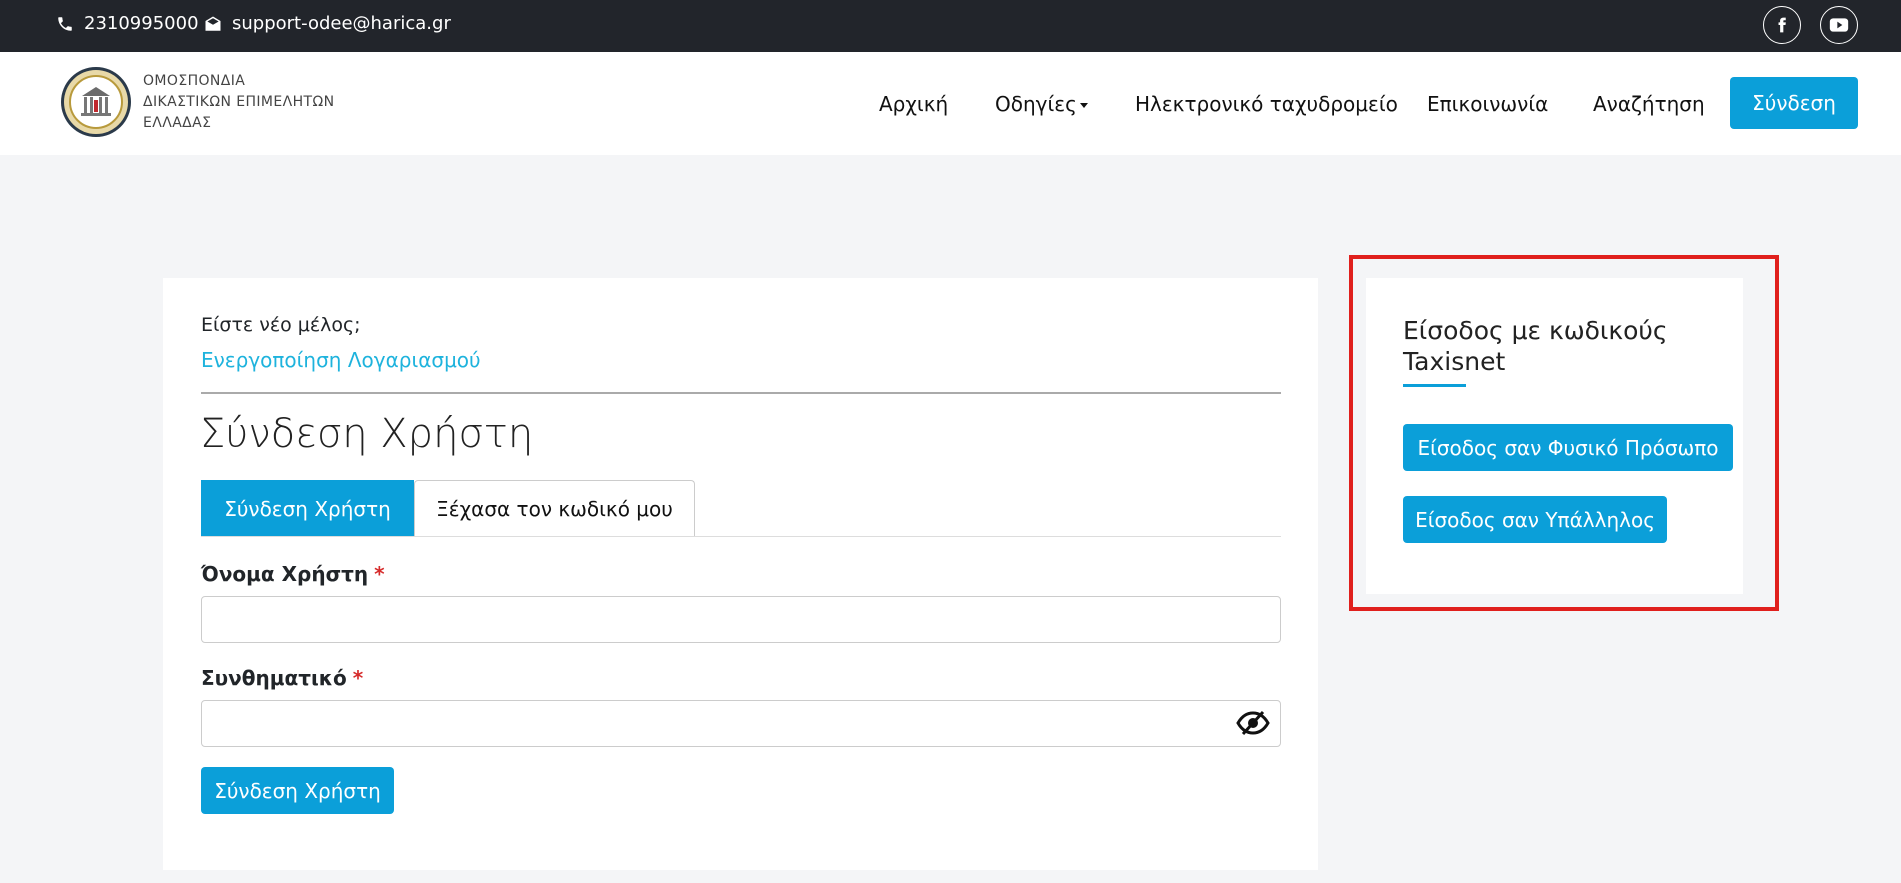  Describe the element at coordinates (1266, 104) in the screenshot. I see `nav-email: Ηλεκτρονικό ταχυδρομείο` at that location.